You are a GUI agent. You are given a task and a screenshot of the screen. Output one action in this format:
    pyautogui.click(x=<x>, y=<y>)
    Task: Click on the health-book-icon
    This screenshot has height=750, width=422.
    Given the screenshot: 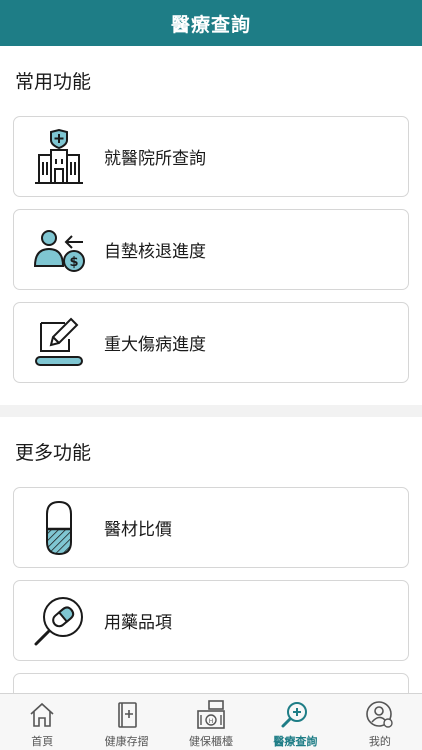 What is the action you would take?
    pyautogui.click(x=127, y=715)
    